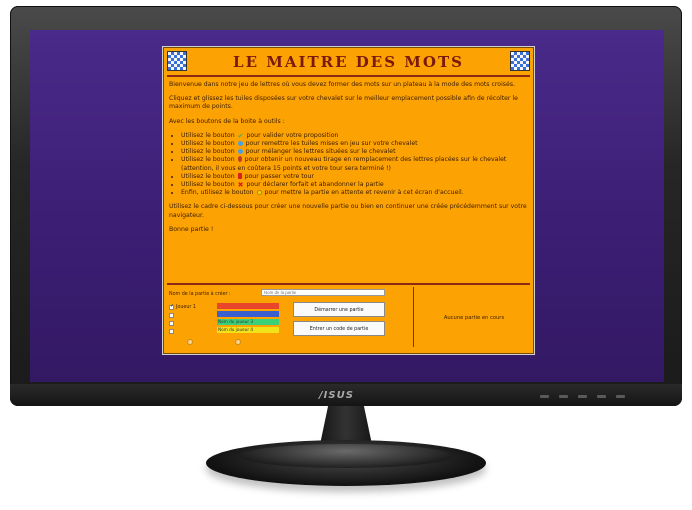  What do you see at coordinates (248, 306) in the screenshot?
I see `player-1-name-field` at bounding box center [248, 306].